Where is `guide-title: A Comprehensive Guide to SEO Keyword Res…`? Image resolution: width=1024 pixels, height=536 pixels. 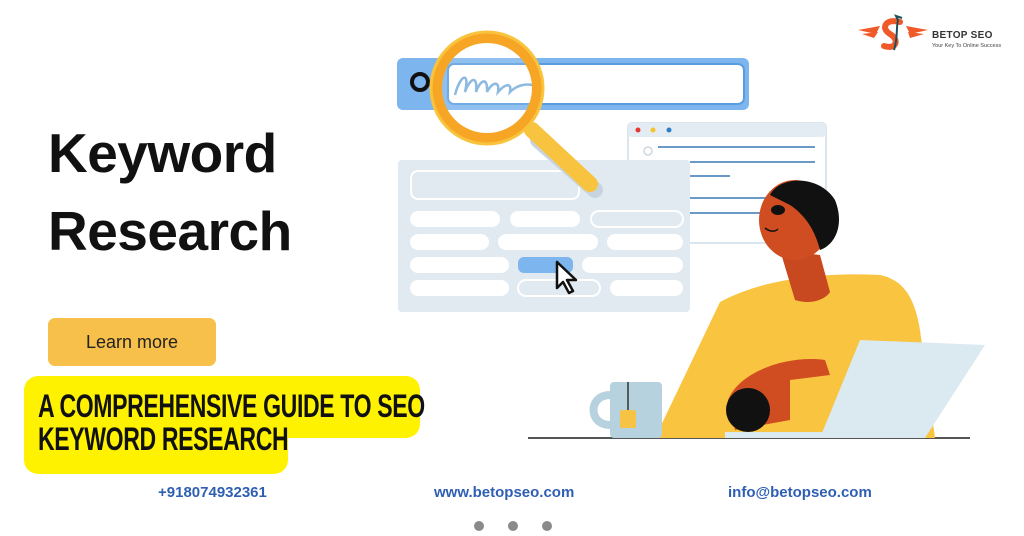
guide-title: A Comprehensive Guide to SEO Keyword Res… is located at coordinates (231, 423).